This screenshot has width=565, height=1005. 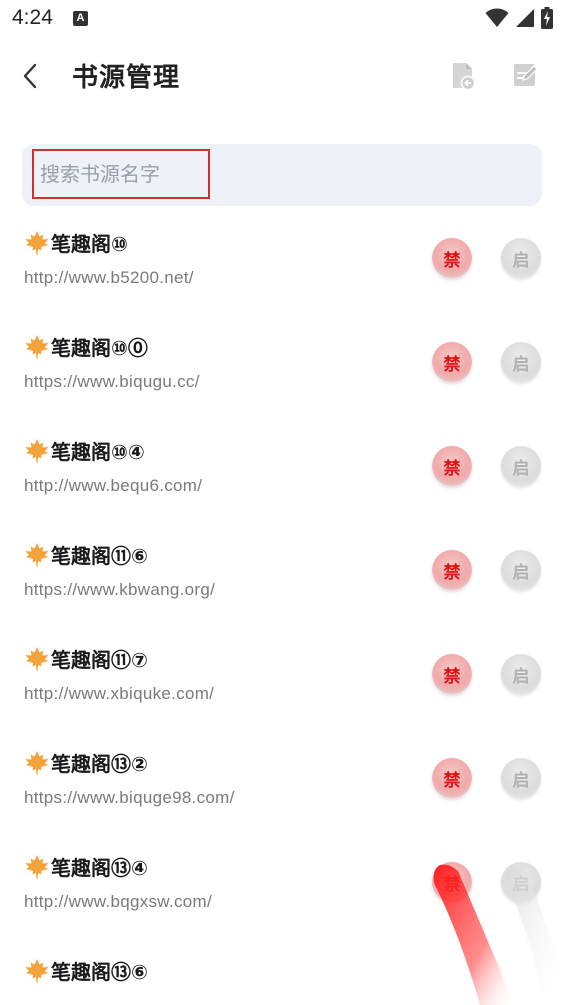 What do you see at coordinates (109, 277) in the screenshot?
I see `source-url: http://www.b5200.net/` at bounding box center [109, 277].